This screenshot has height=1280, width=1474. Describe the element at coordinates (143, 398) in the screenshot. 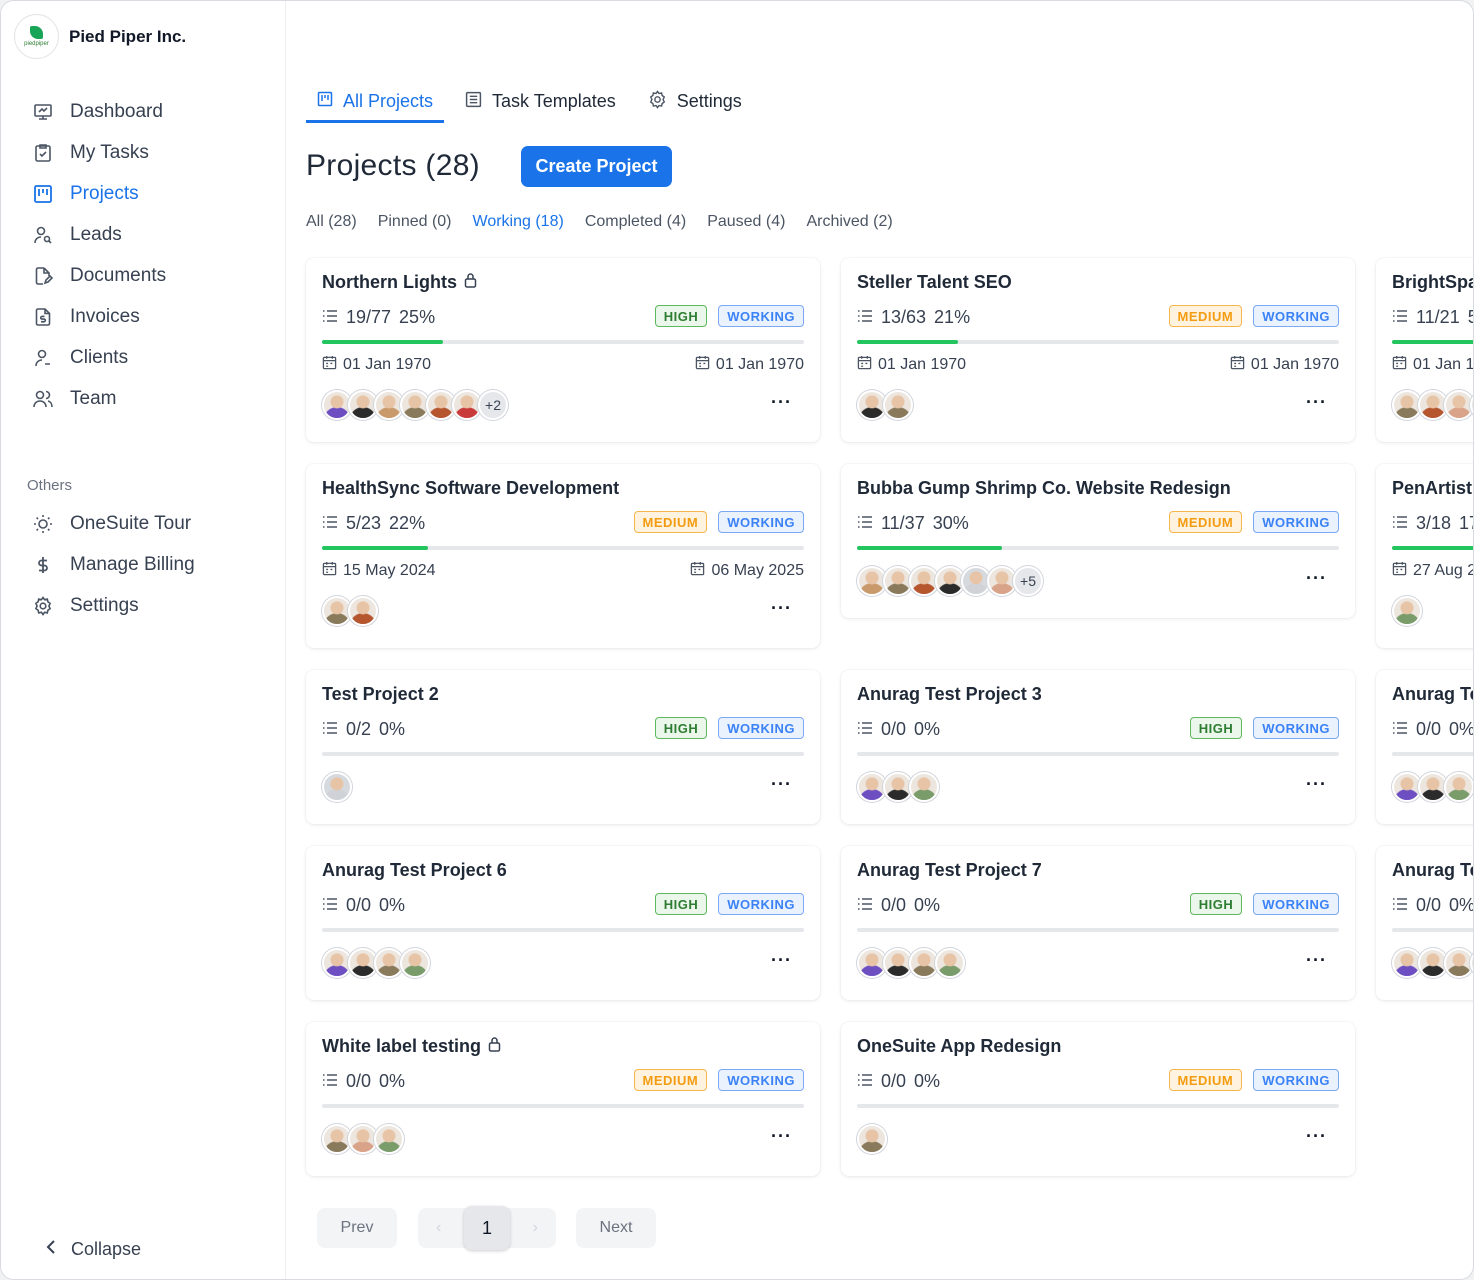

I see `sidebar-item-team: Team` at that location.